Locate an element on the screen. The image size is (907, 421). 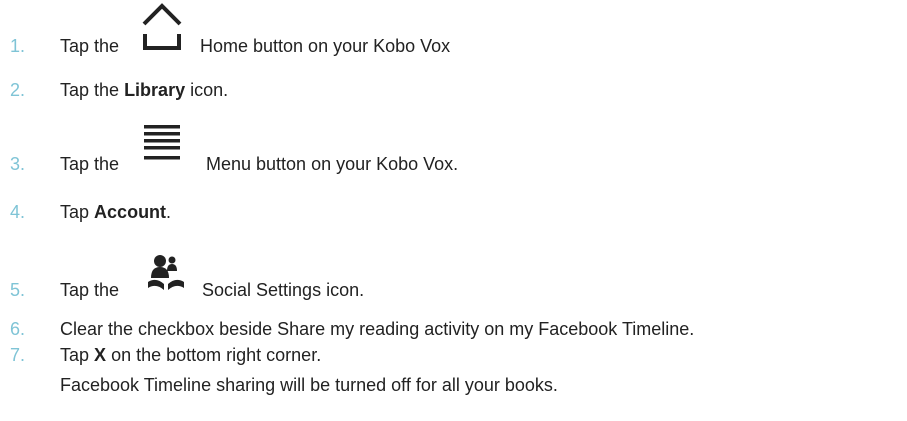
step-number: 6. is located at coordinates (18, 329).